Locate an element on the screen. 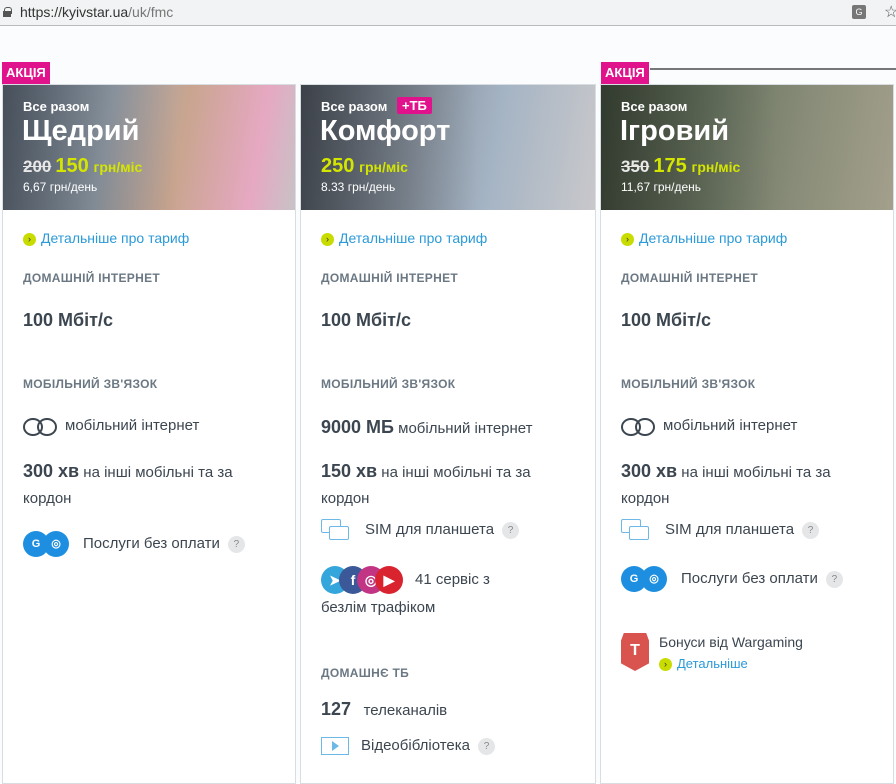 The height and width of the screenshot is (784, 896). tariff-price: 250 грн/міс is located at coordinates (364, 166).